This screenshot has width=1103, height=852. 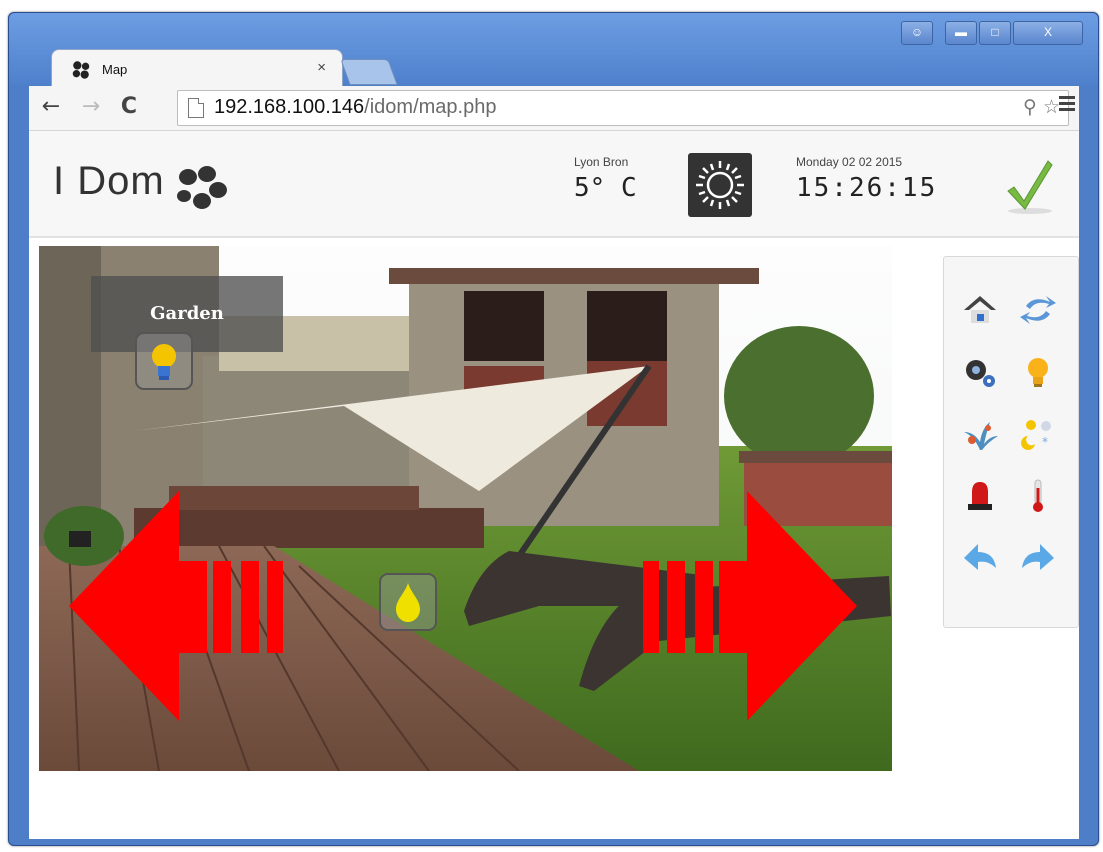 What do you see at coordinates (321, 67) in the screenshot?
I see `tab-close-icon: ×` at bounding box center [321, 67].